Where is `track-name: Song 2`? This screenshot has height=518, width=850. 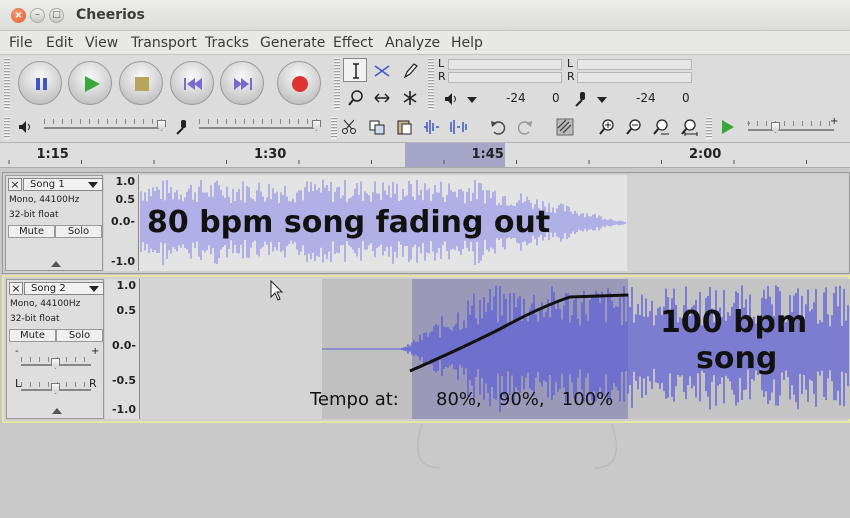
track-name: Song 2 is located at coordinates (48, 288).